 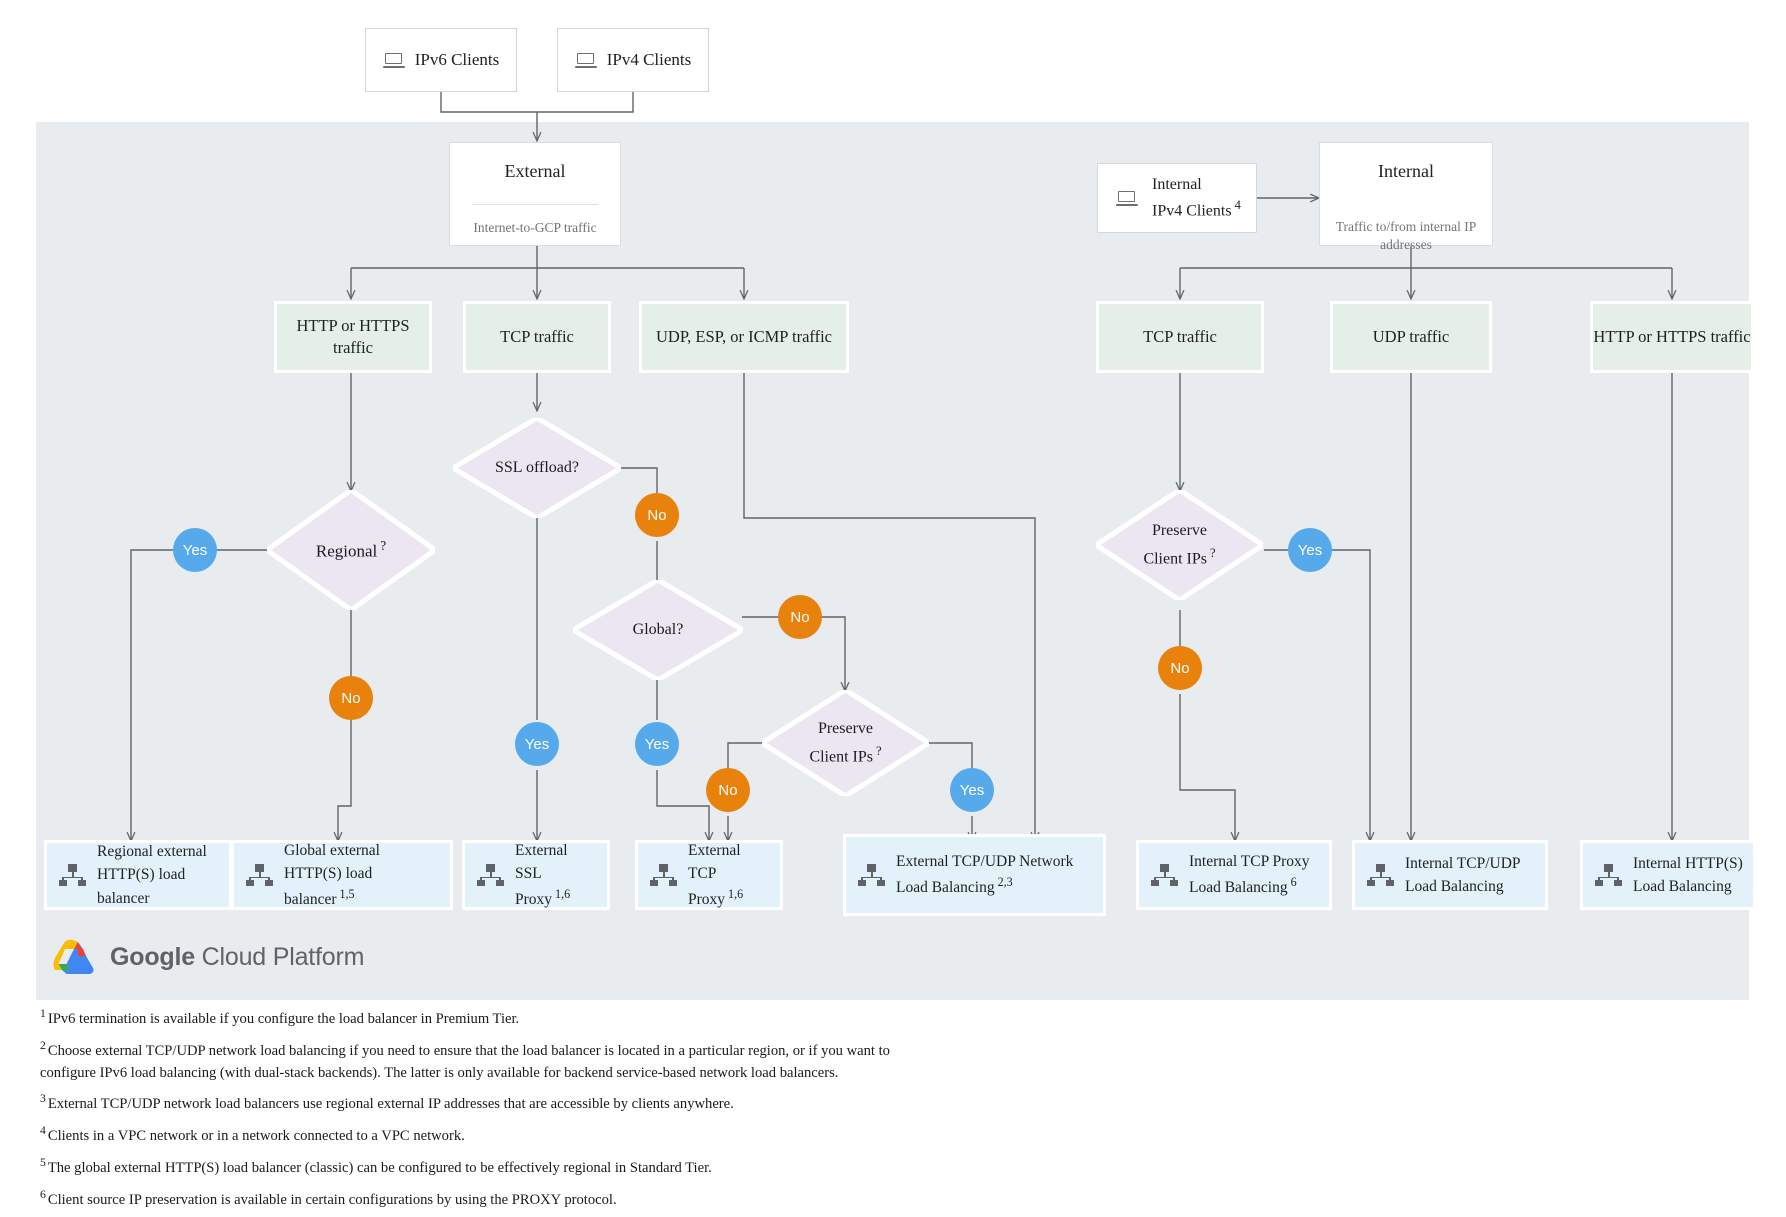 I want to click on node-traffic-ext-tcp: TCP traffic, so click(x=537, y=337).